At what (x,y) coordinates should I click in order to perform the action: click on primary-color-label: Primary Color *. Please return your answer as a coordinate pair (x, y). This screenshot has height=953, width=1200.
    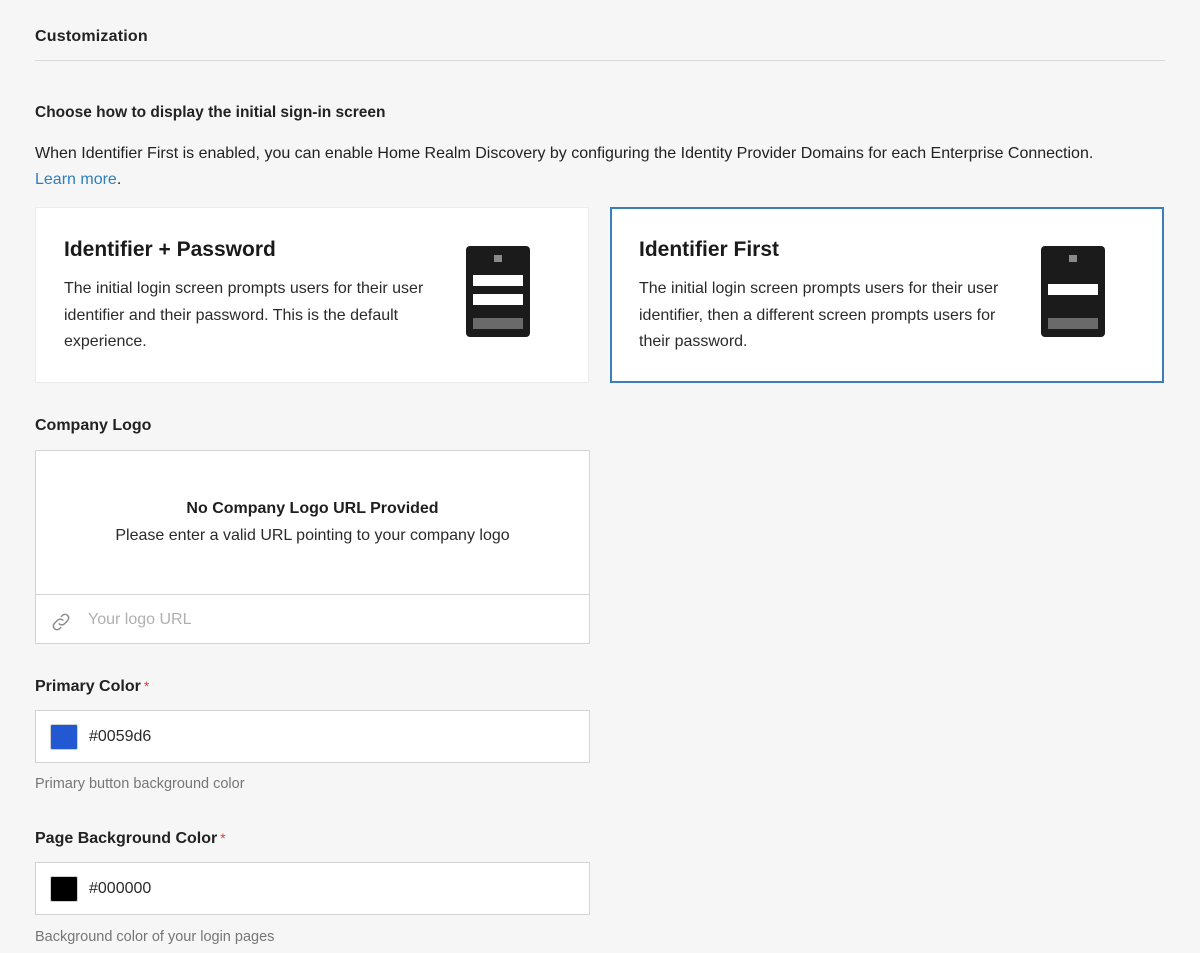
    Looking at the image, I should click on (92, 687).